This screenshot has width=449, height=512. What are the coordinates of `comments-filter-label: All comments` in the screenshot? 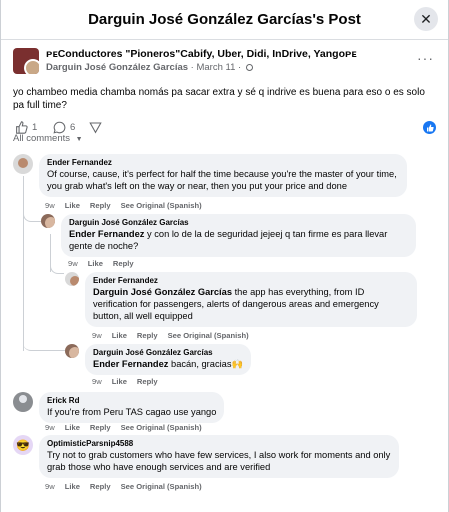 It's located at (42, 138).